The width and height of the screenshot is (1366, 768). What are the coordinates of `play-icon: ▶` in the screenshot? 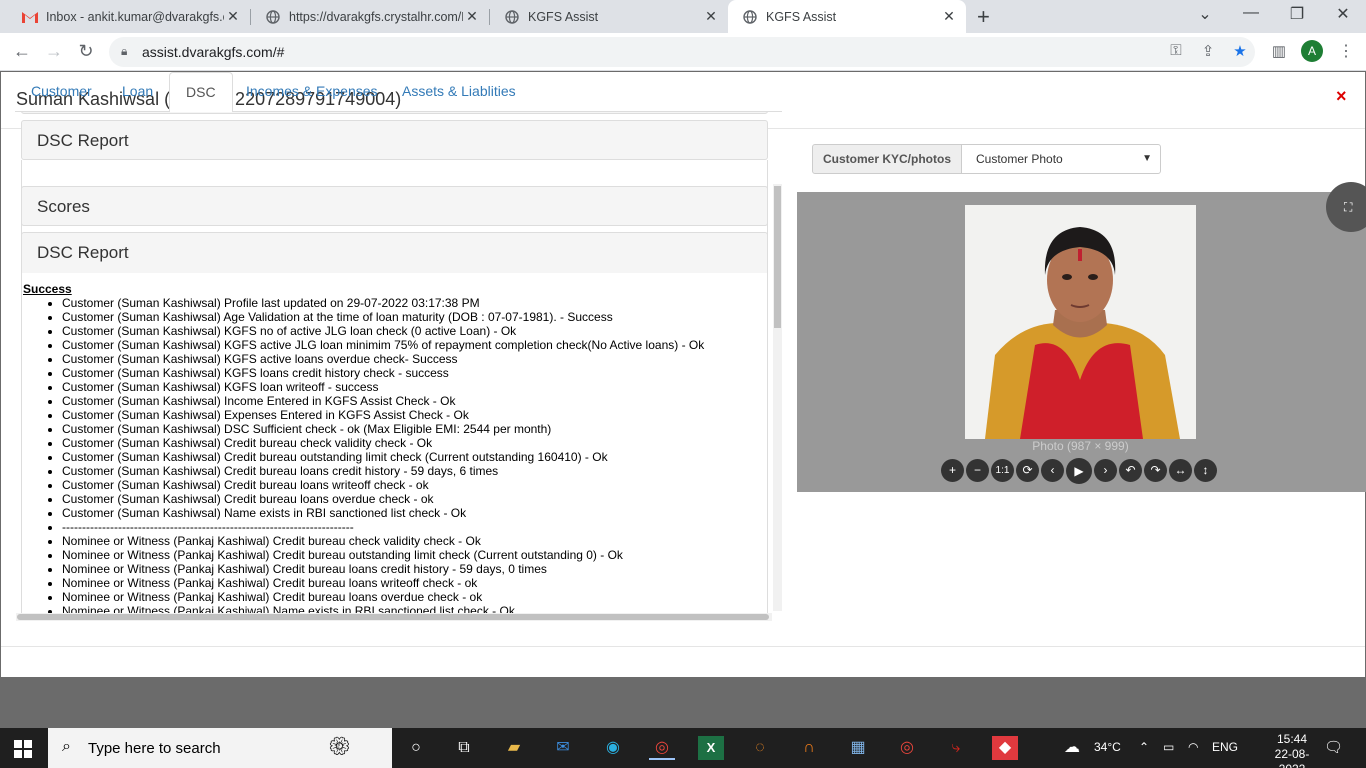 It's located at (1079, 471).